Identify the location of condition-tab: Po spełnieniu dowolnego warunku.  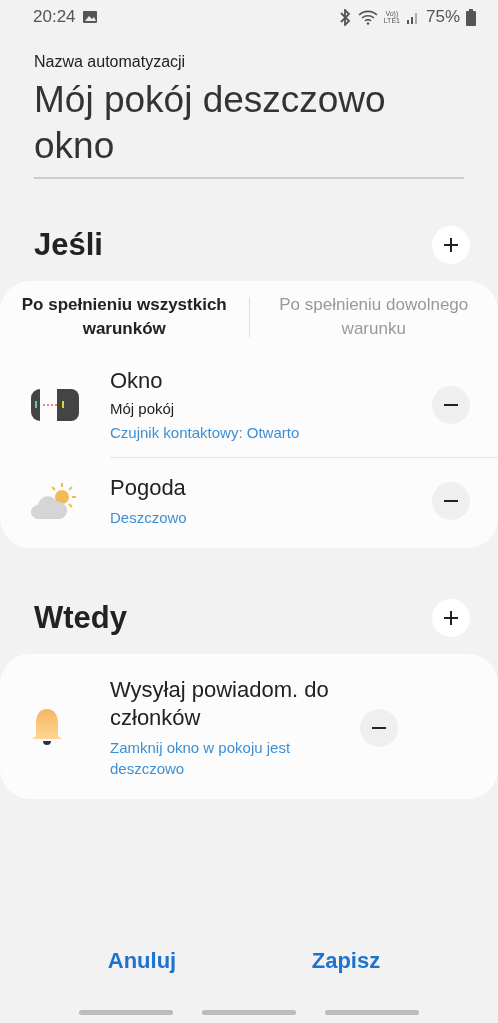
(373, 317).